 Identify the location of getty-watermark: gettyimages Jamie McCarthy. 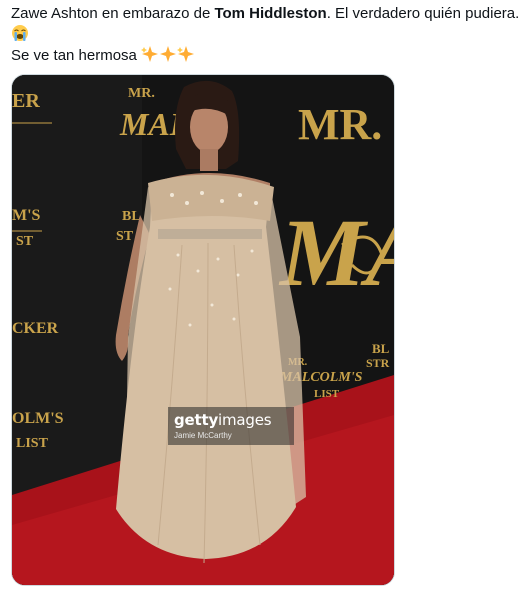
(231, 426).